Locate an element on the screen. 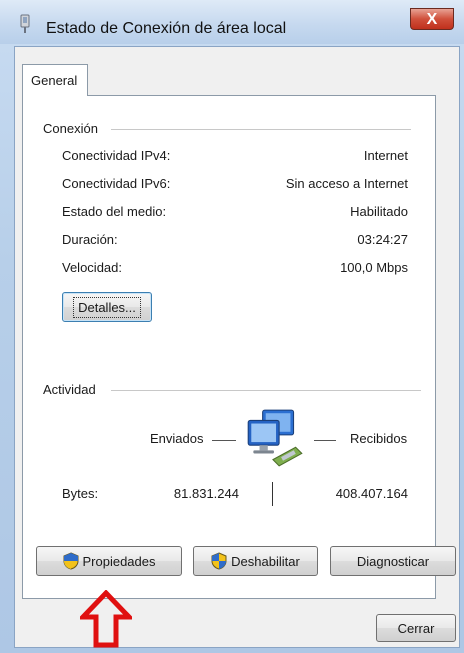 Image resolution: width=464 pixels, height=653 pixels. diagnose-button-label: Diagnosticar is located at coordinates (393, 561).